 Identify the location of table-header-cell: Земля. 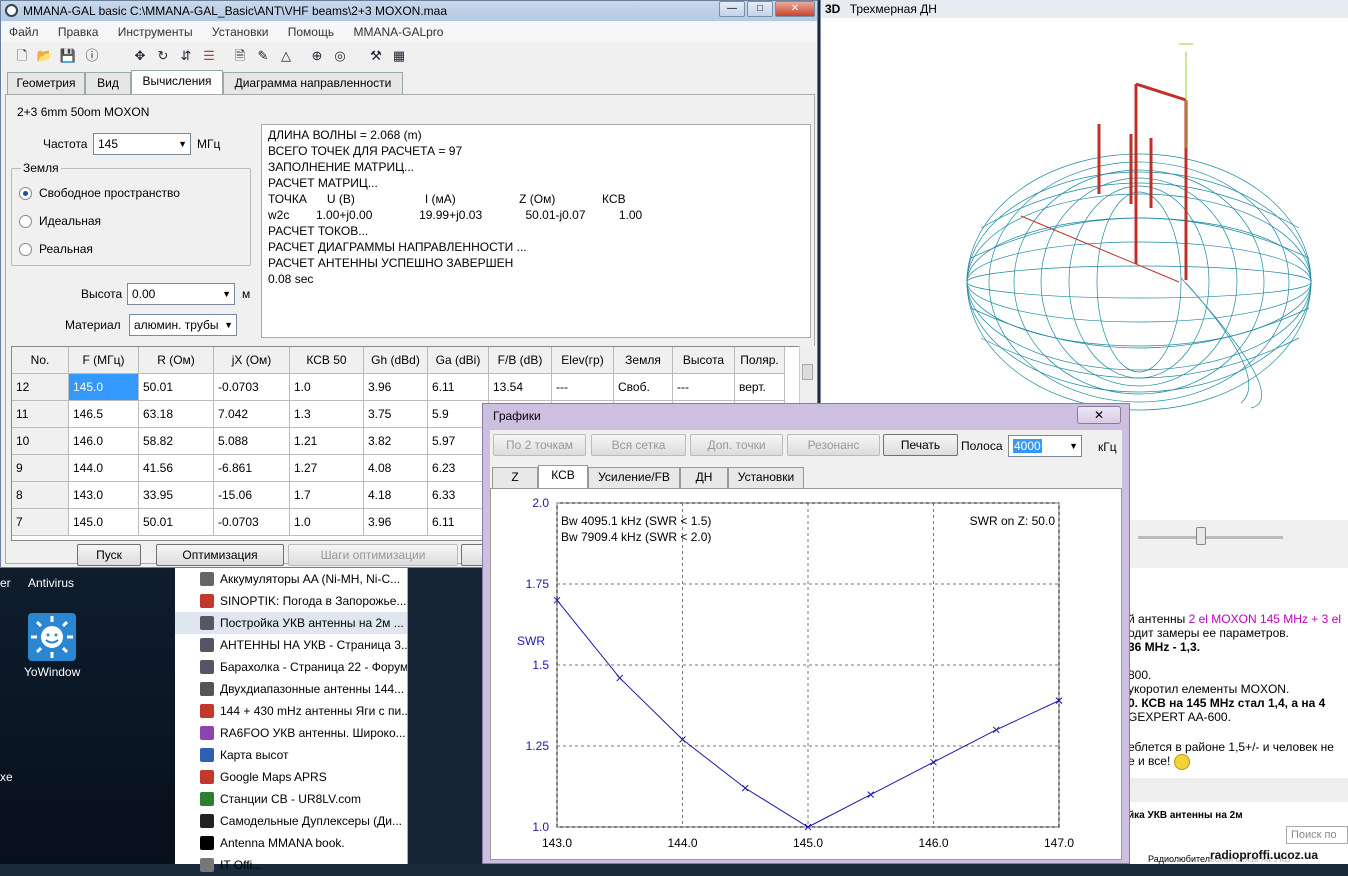
(643, 360).